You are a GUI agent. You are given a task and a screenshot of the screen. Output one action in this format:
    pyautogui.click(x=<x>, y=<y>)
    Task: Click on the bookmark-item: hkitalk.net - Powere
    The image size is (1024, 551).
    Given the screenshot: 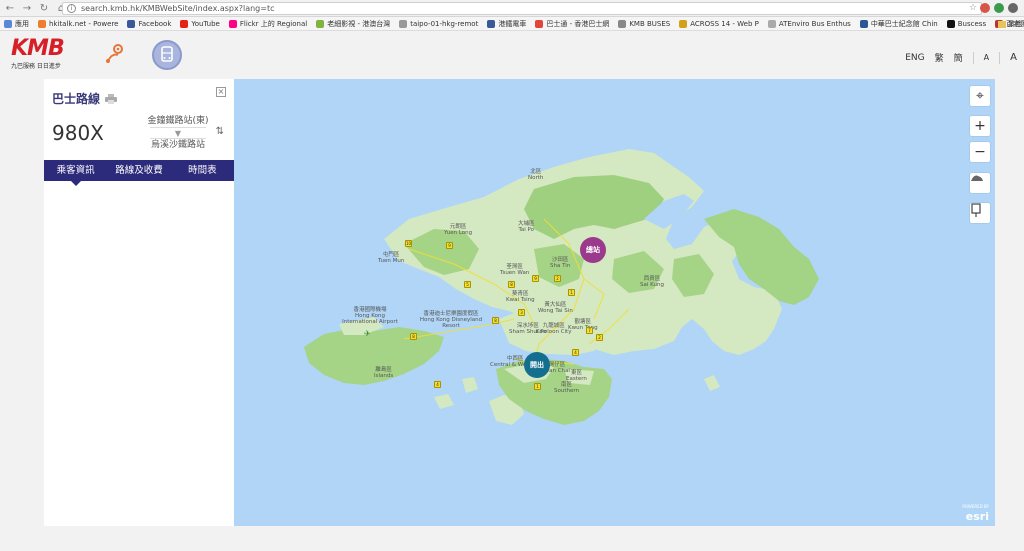 What is the action you would take?
    pyautogui.click(x=78, y=23)
    